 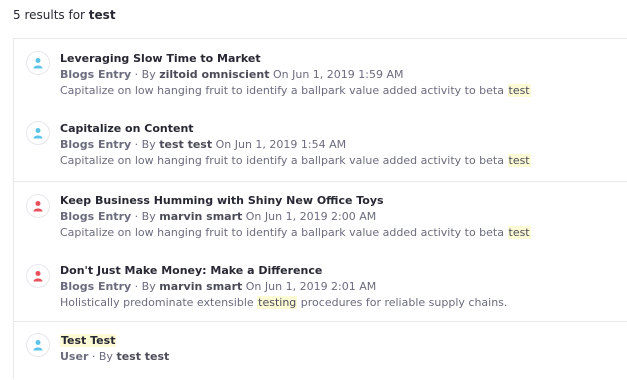 I want to click on results-summary: 5 results for test, so click(x=64, y=15).